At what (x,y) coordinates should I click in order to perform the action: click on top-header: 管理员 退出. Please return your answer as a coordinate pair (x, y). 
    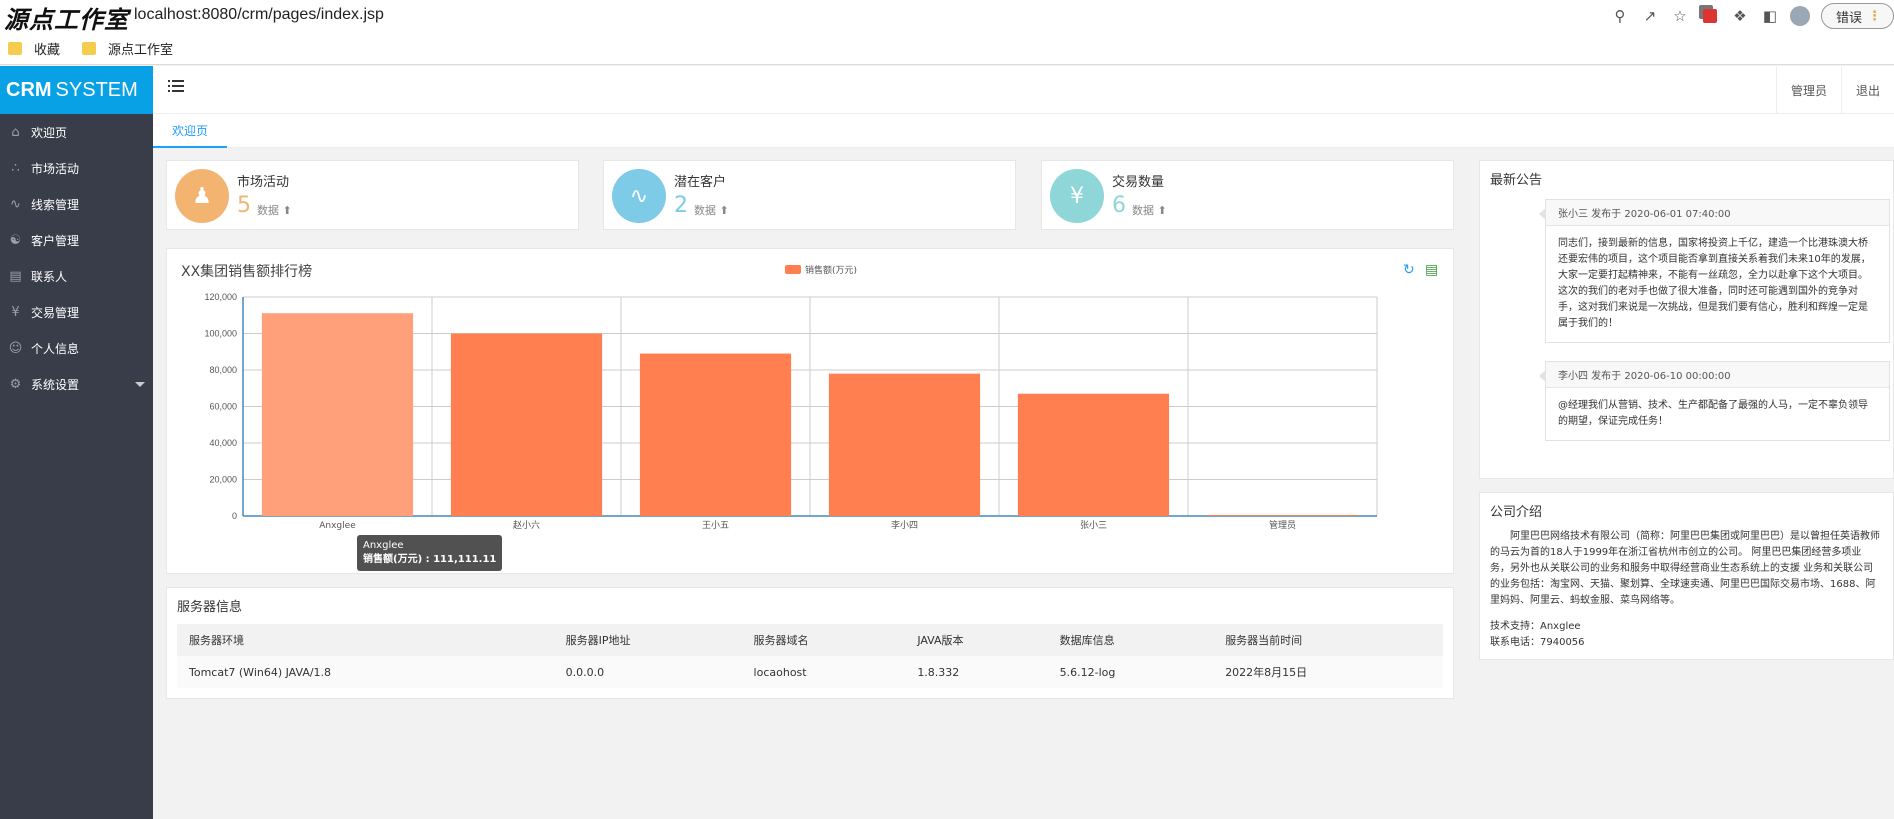
    Looking at the image, I should click on (1023, 90).